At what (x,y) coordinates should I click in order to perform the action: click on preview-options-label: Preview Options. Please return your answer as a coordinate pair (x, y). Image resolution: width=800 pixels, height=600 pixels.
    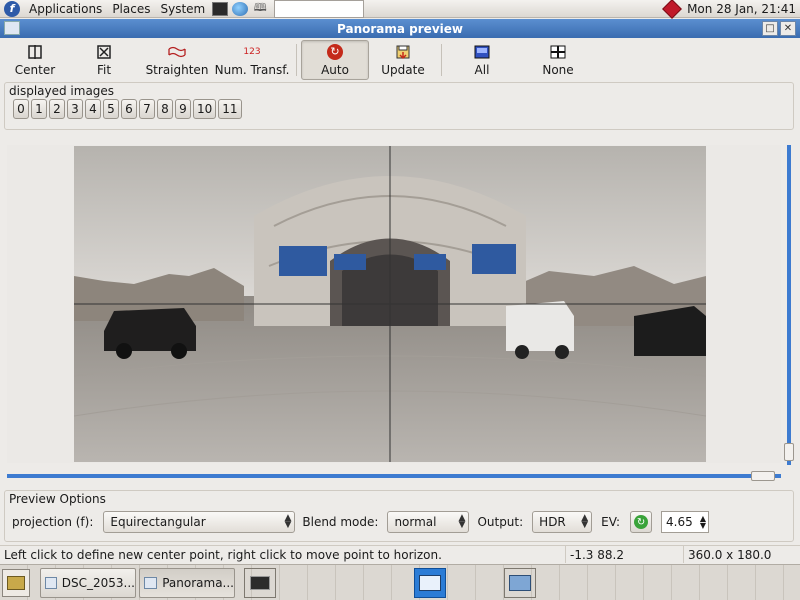
    Looking at the image, I should click on (59, 499).